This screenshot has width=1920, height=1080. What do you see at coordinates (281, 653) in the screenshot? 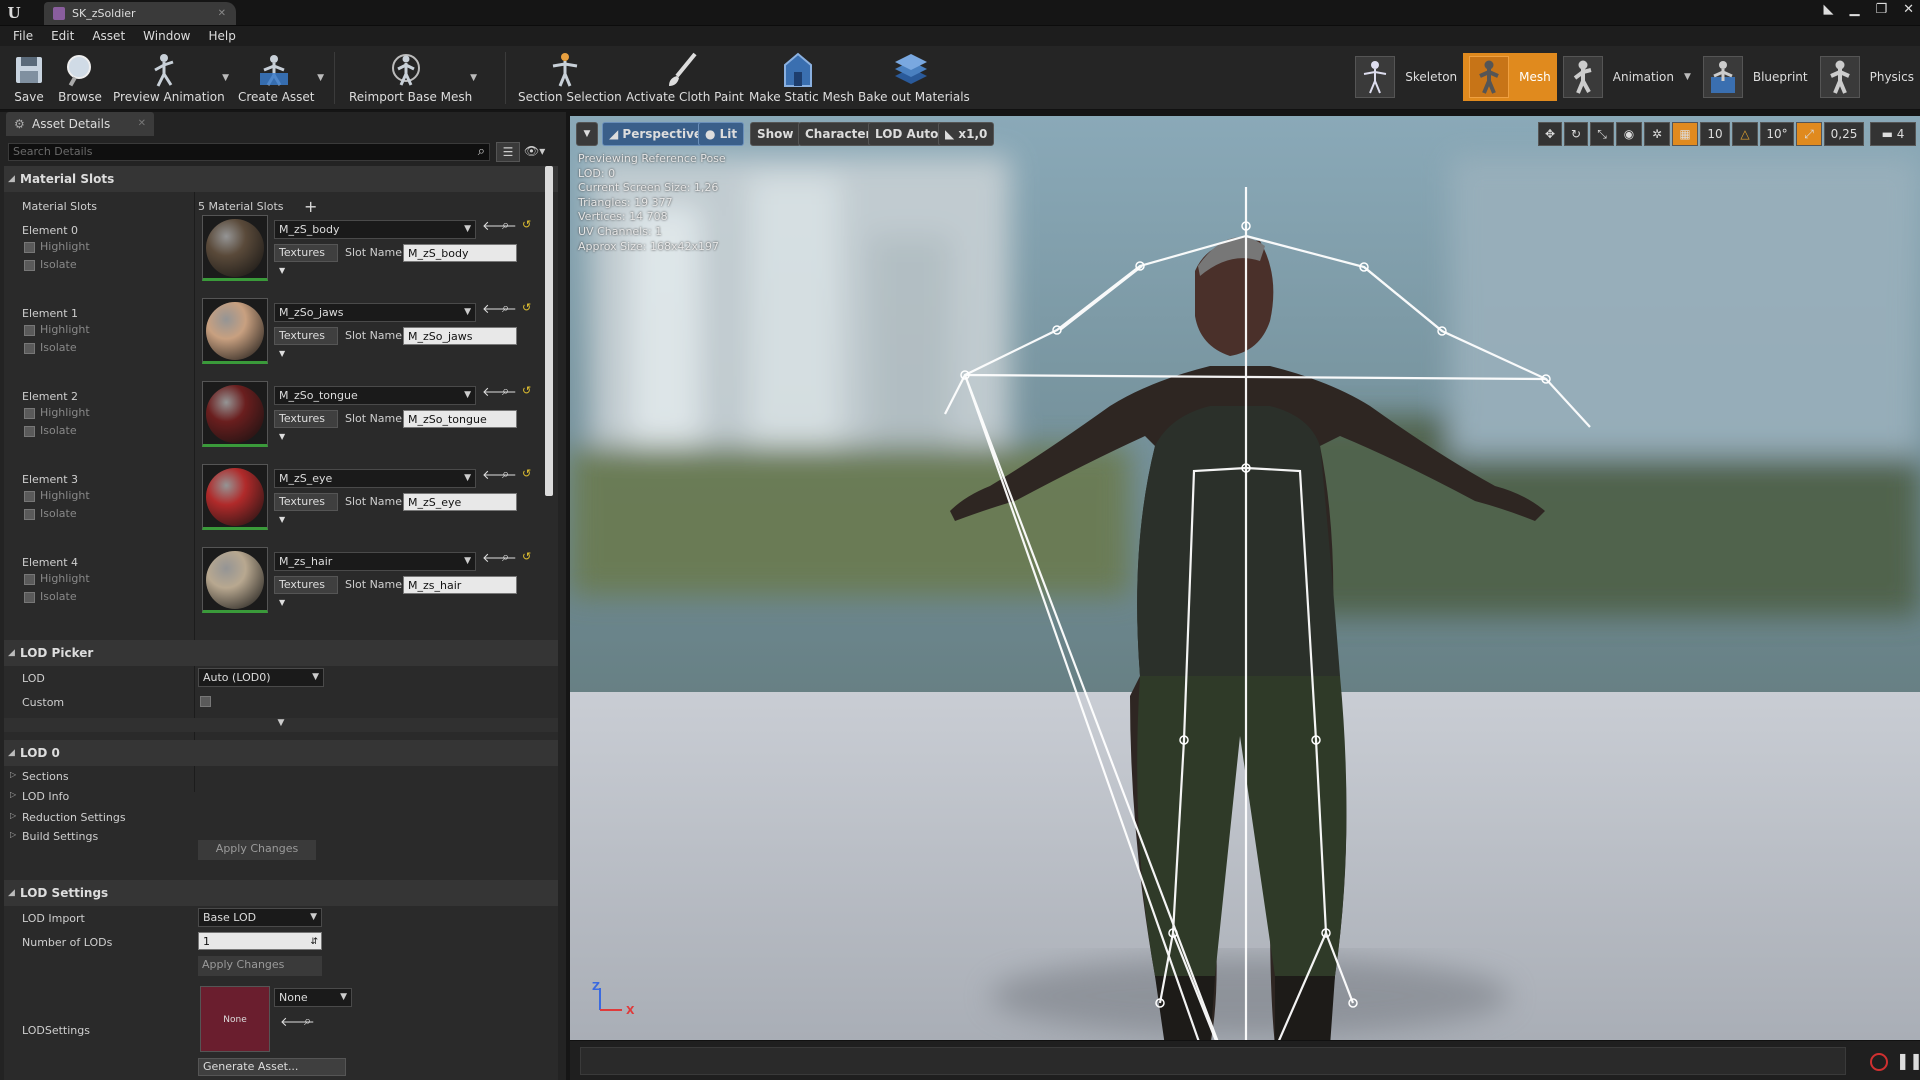
I see `lod-picker-header: ◢ LOD Picker` at bounding box center [281, 653].